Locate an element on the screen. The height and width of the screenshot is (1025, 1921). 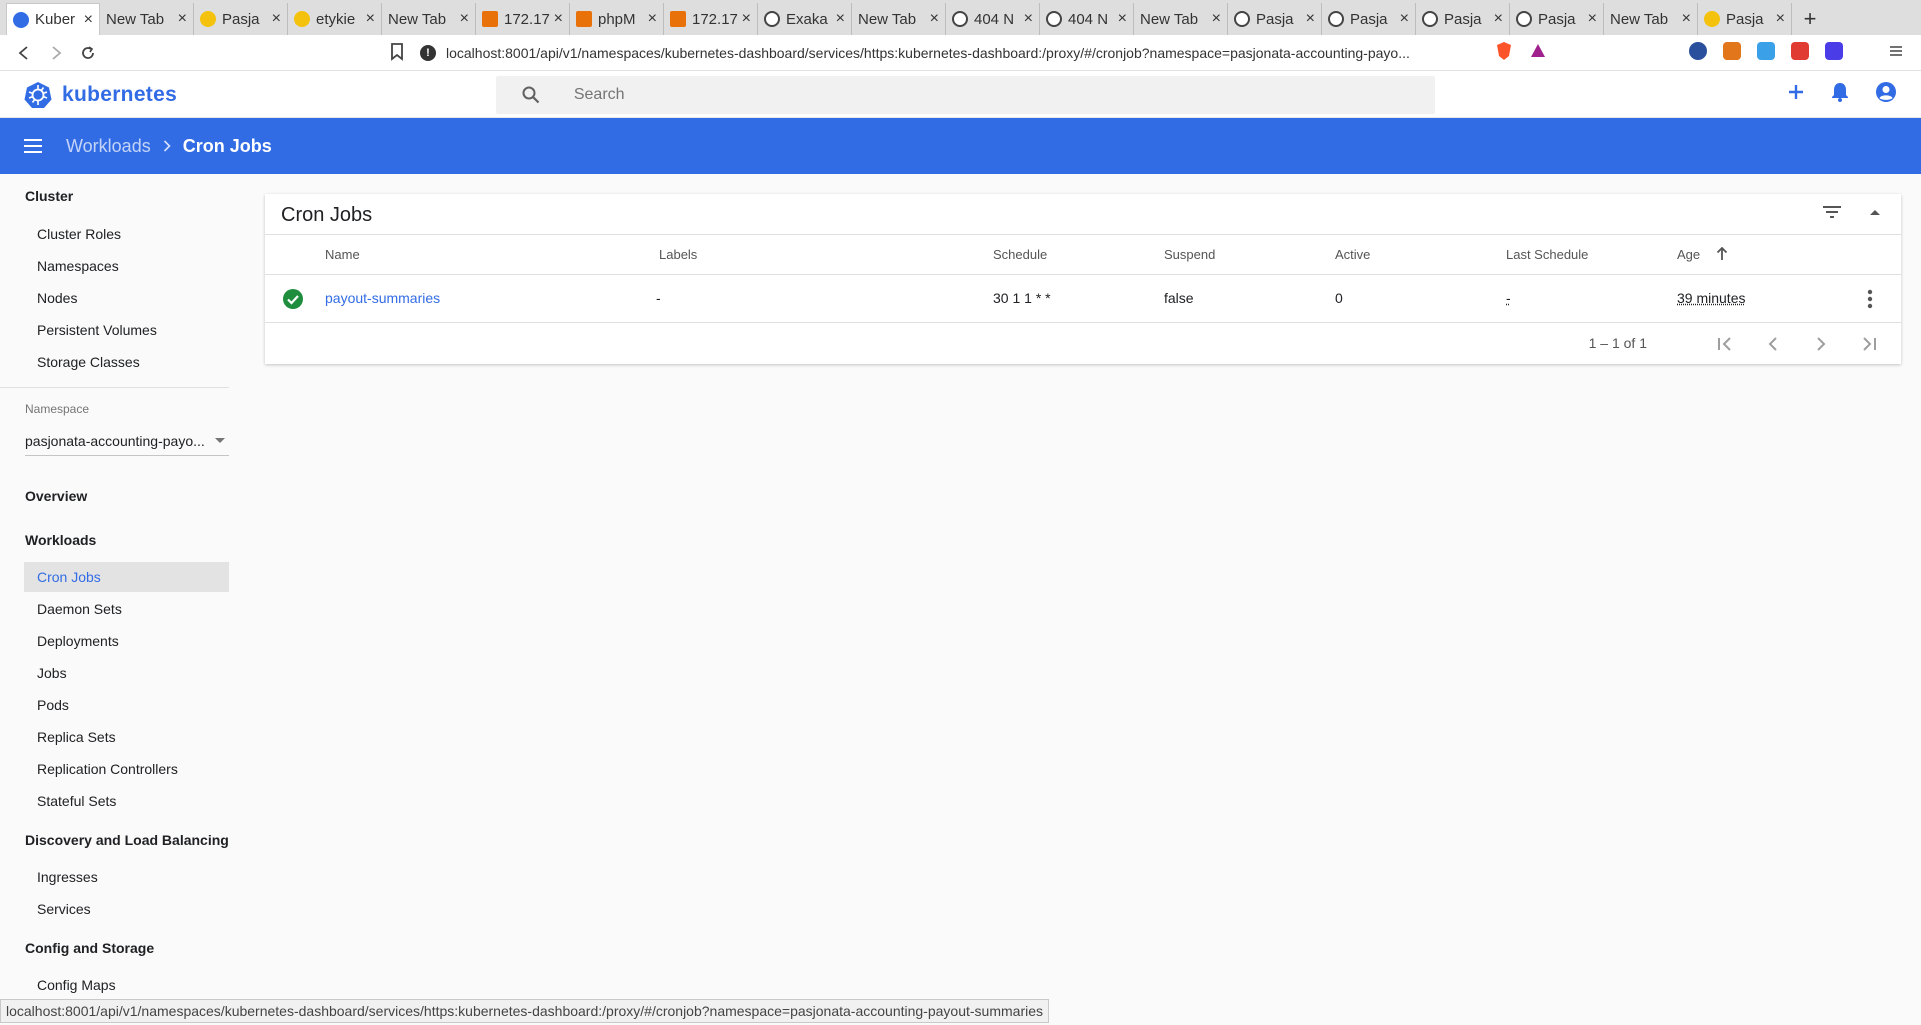
search-bar is located at coordinates (965, 95).